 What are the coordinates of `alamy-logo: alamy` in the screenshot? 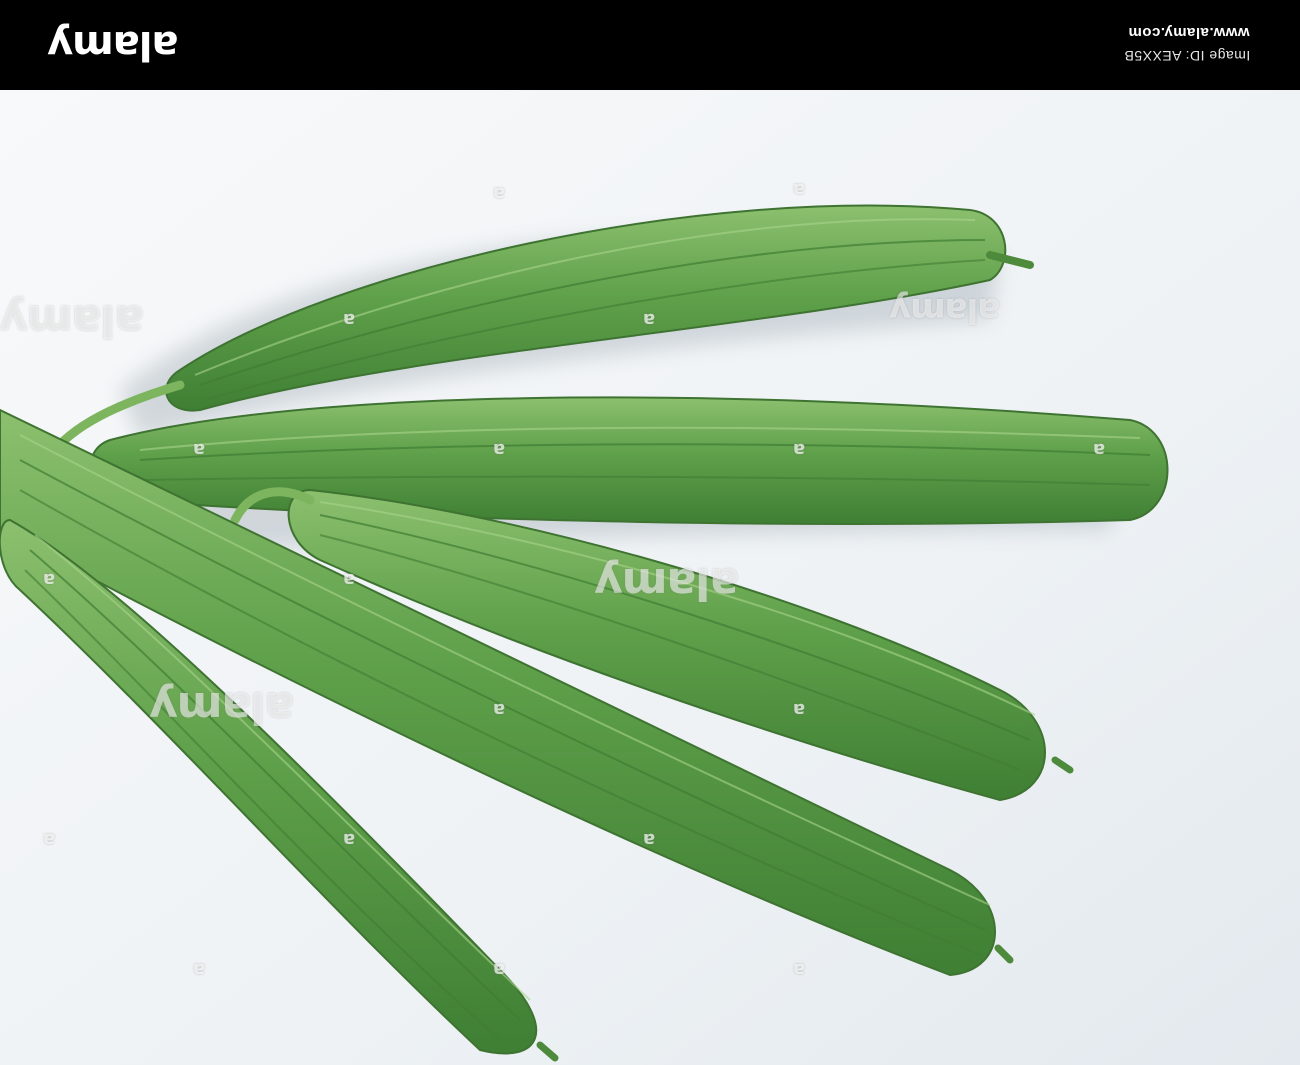 It's located at (113, 45).